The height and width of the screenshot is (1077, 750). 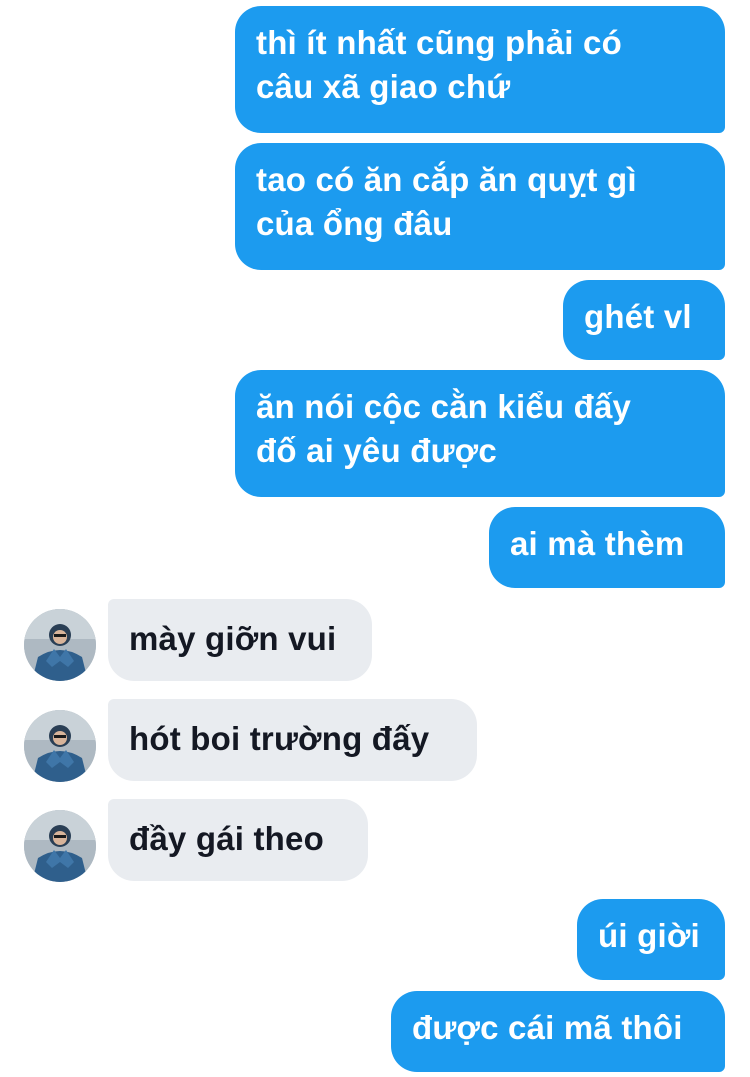 What do you see at coordinates (238, 840) in the screenshot?
I see `incoming-message-bubble: đầy gái theo` at bounding box center [238, 840].